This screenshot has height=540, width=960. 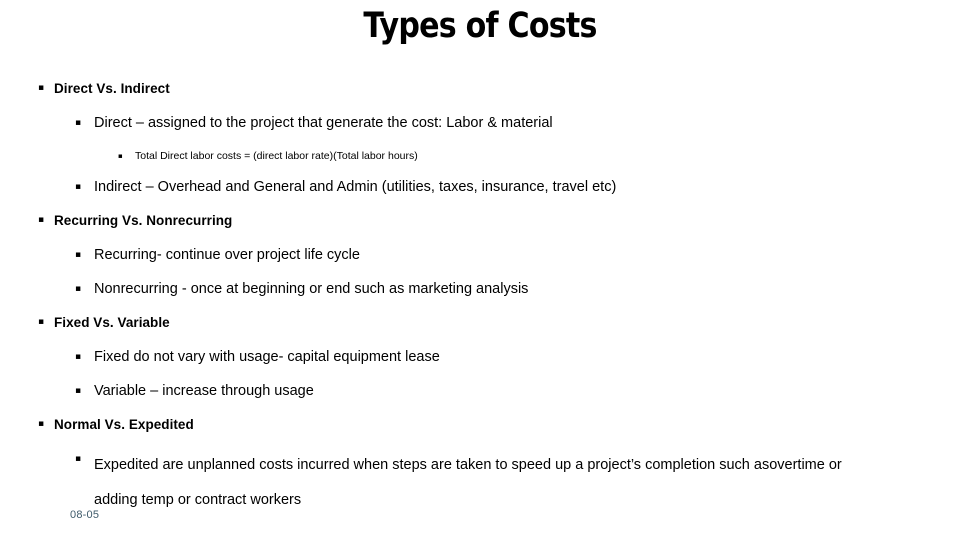 I want to click on bullet-item-level-2: ▪ Variable – increase through usage, so click(x=480, y=397).